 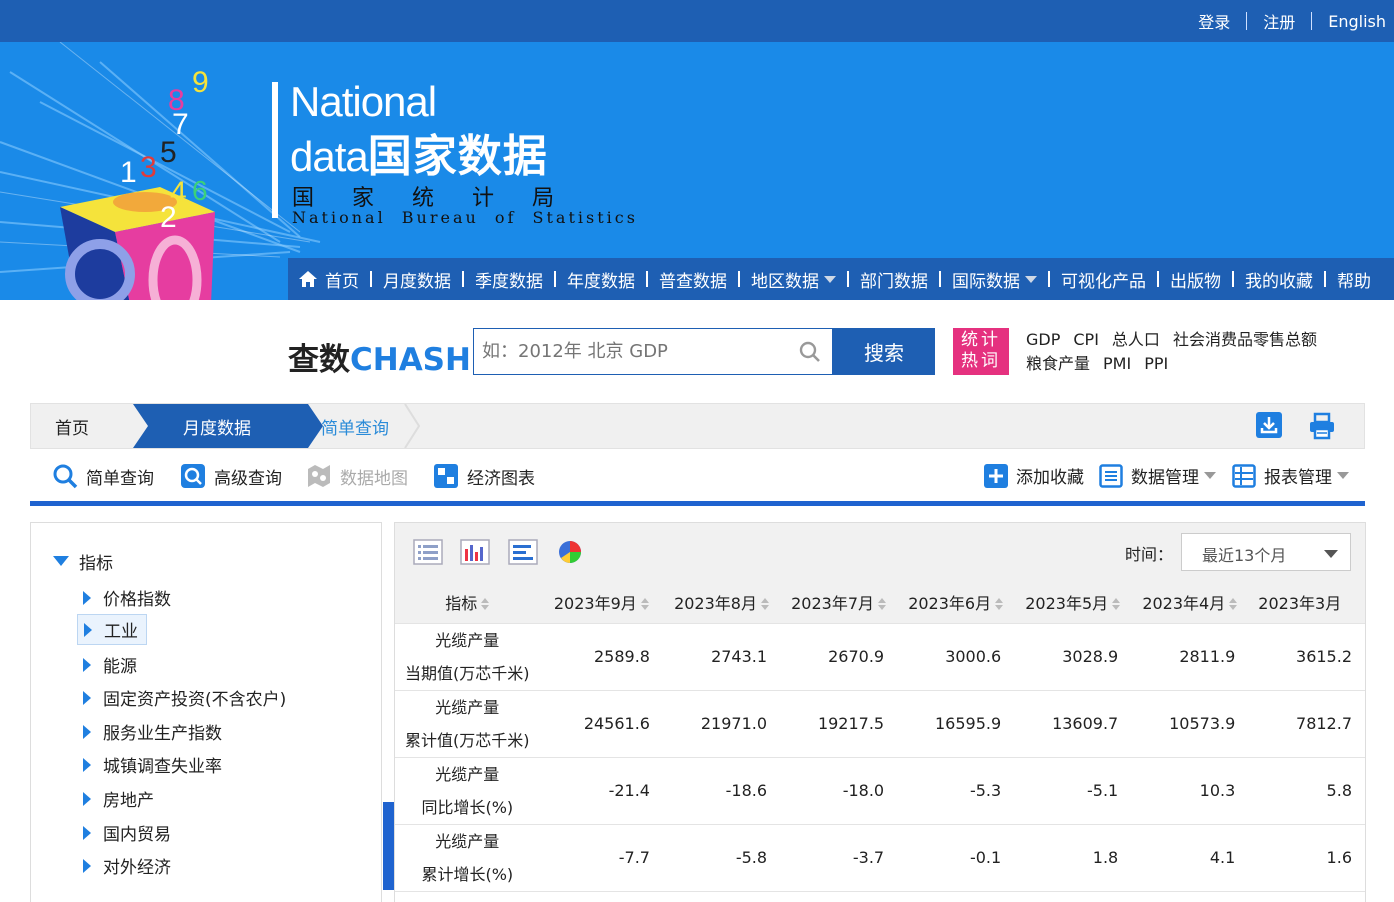 I want to click on column-header: 2023年5月, so click(x=1073, y=602).